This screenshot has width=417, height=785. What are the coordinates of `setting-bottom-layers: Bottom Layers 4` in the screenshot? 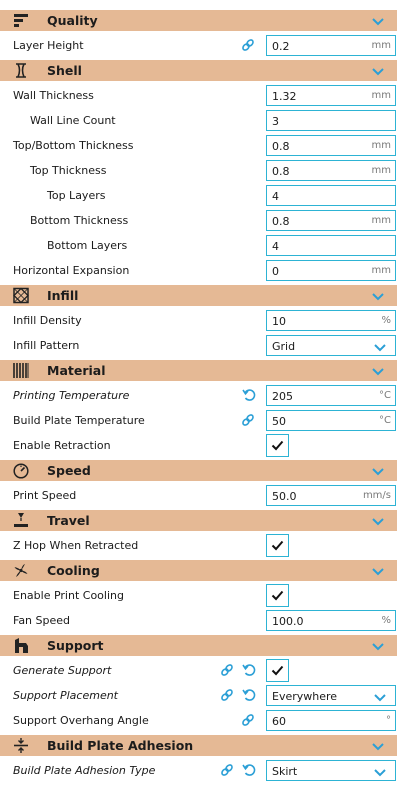 It's located at (200, 245).